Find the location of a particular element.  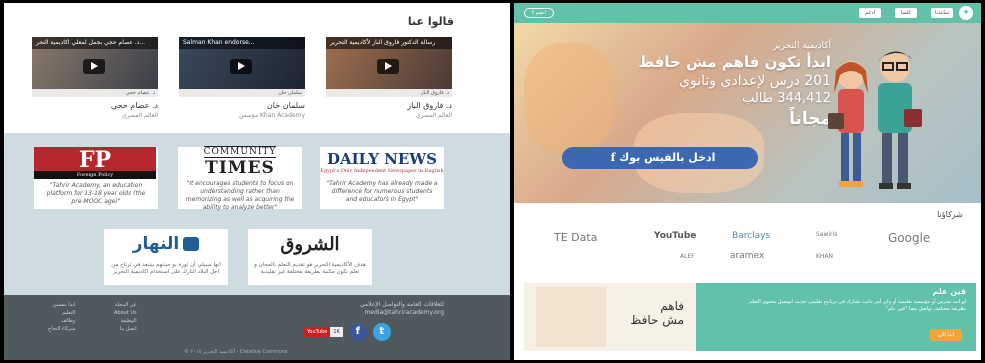

top-nav-bar: f انضم ادعم كلمنا ساعدنا ✦ is located at coordinates (747, 13).